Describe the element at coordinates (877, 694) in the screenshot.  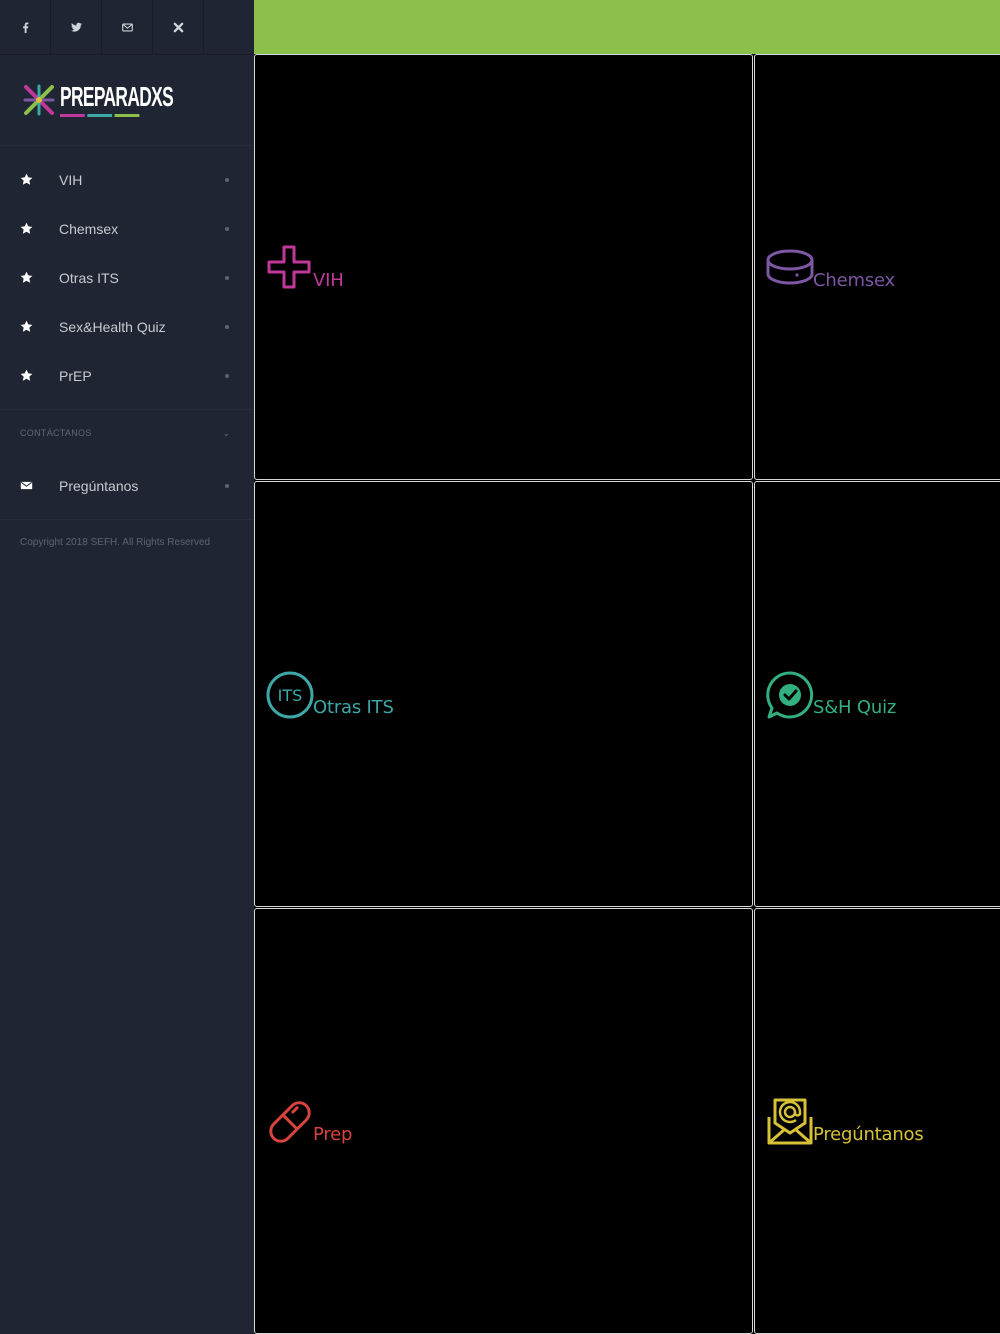
I see `tile-sh-quiz: S&H Quiz` at that location.